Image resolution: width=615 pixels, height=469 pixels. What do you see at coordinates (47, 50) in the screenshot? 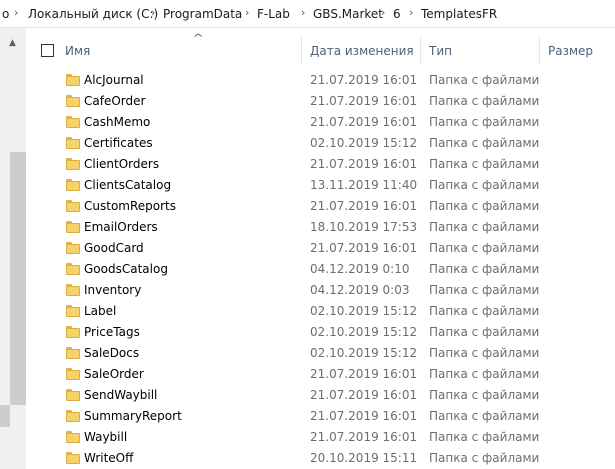
I see `select-all-checkbox` at bounding box center [47, 50].